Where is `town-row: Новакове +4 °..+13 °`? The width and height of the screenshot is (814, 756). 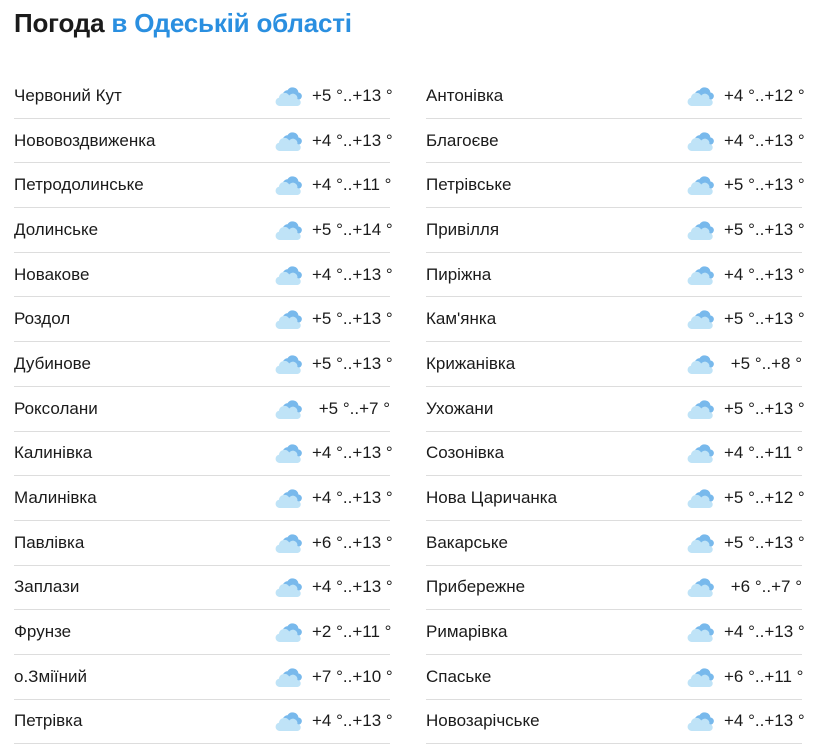
town-row: Новакове +4 °..+13 ° is located at coordinates (203, 275).